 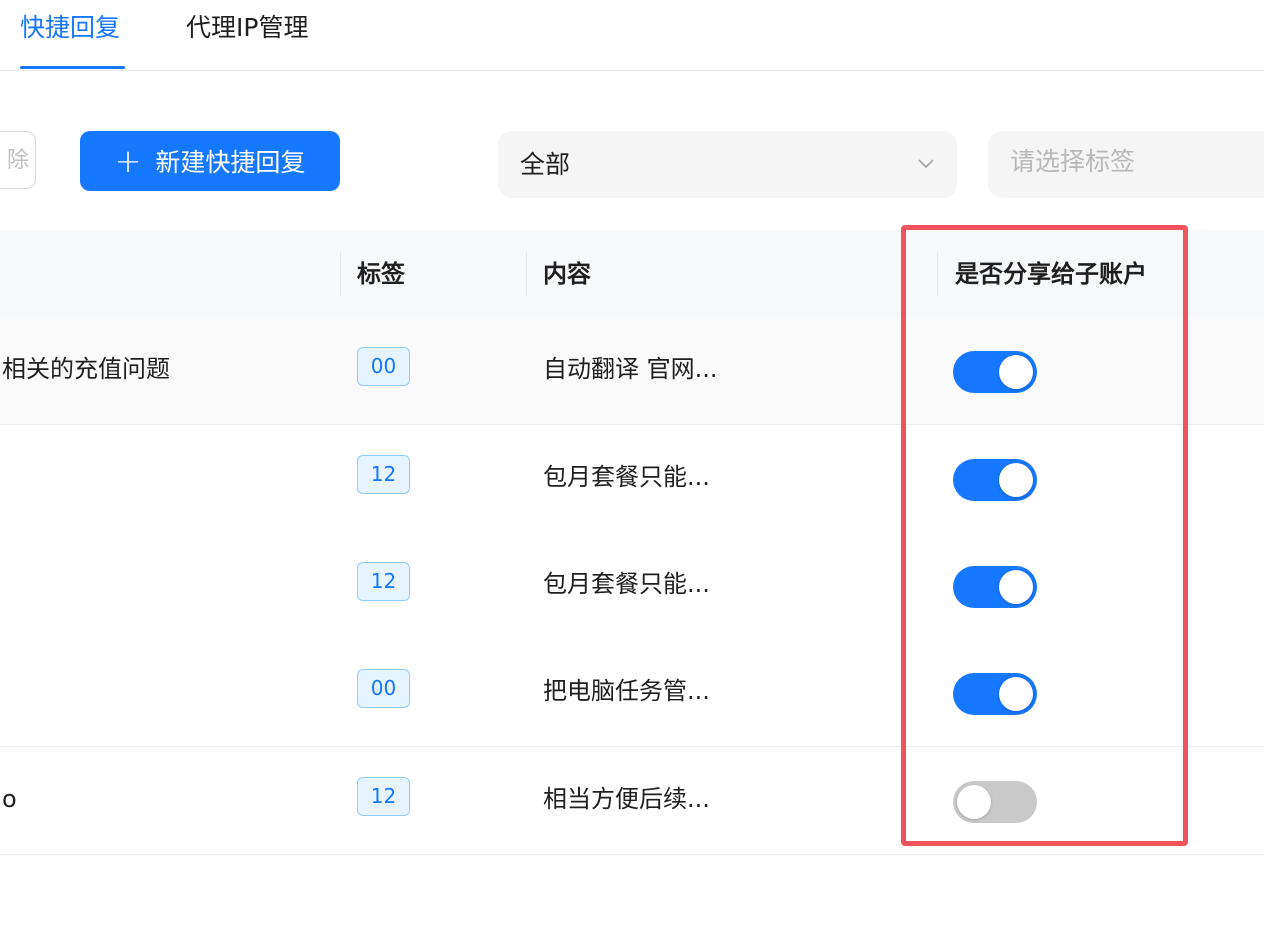 I want to click on active-tab-indicator, so click(x=72, y=67).